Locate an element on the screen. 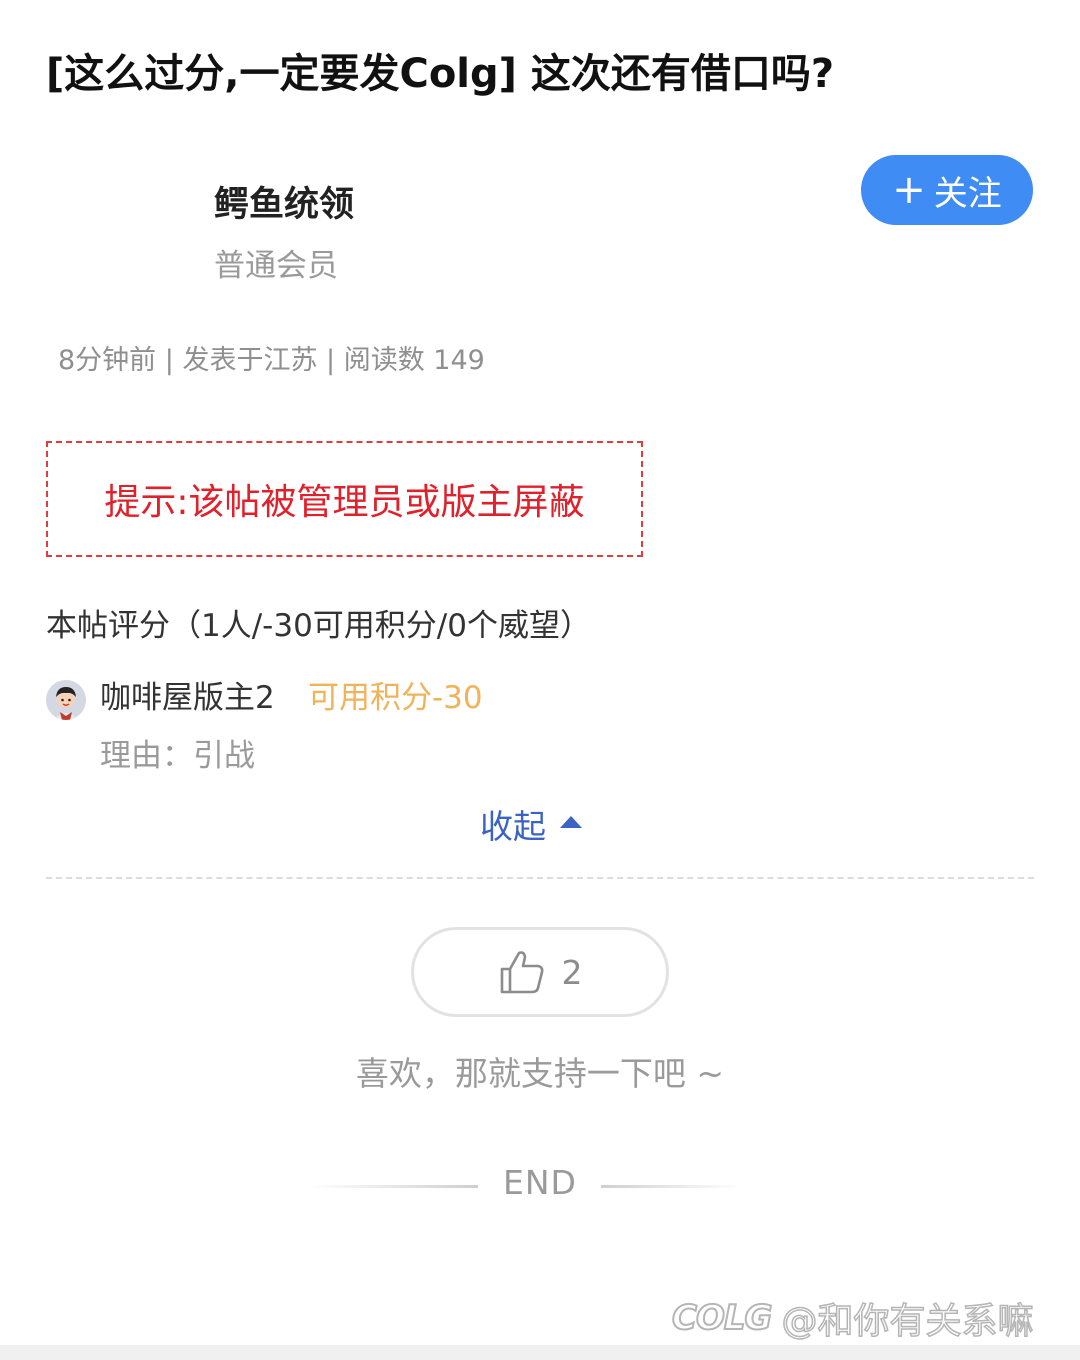 This screenshot has height=1360, width=1080. rater-name: 咖啡屋版主2 is located at coordinates (187, 694).